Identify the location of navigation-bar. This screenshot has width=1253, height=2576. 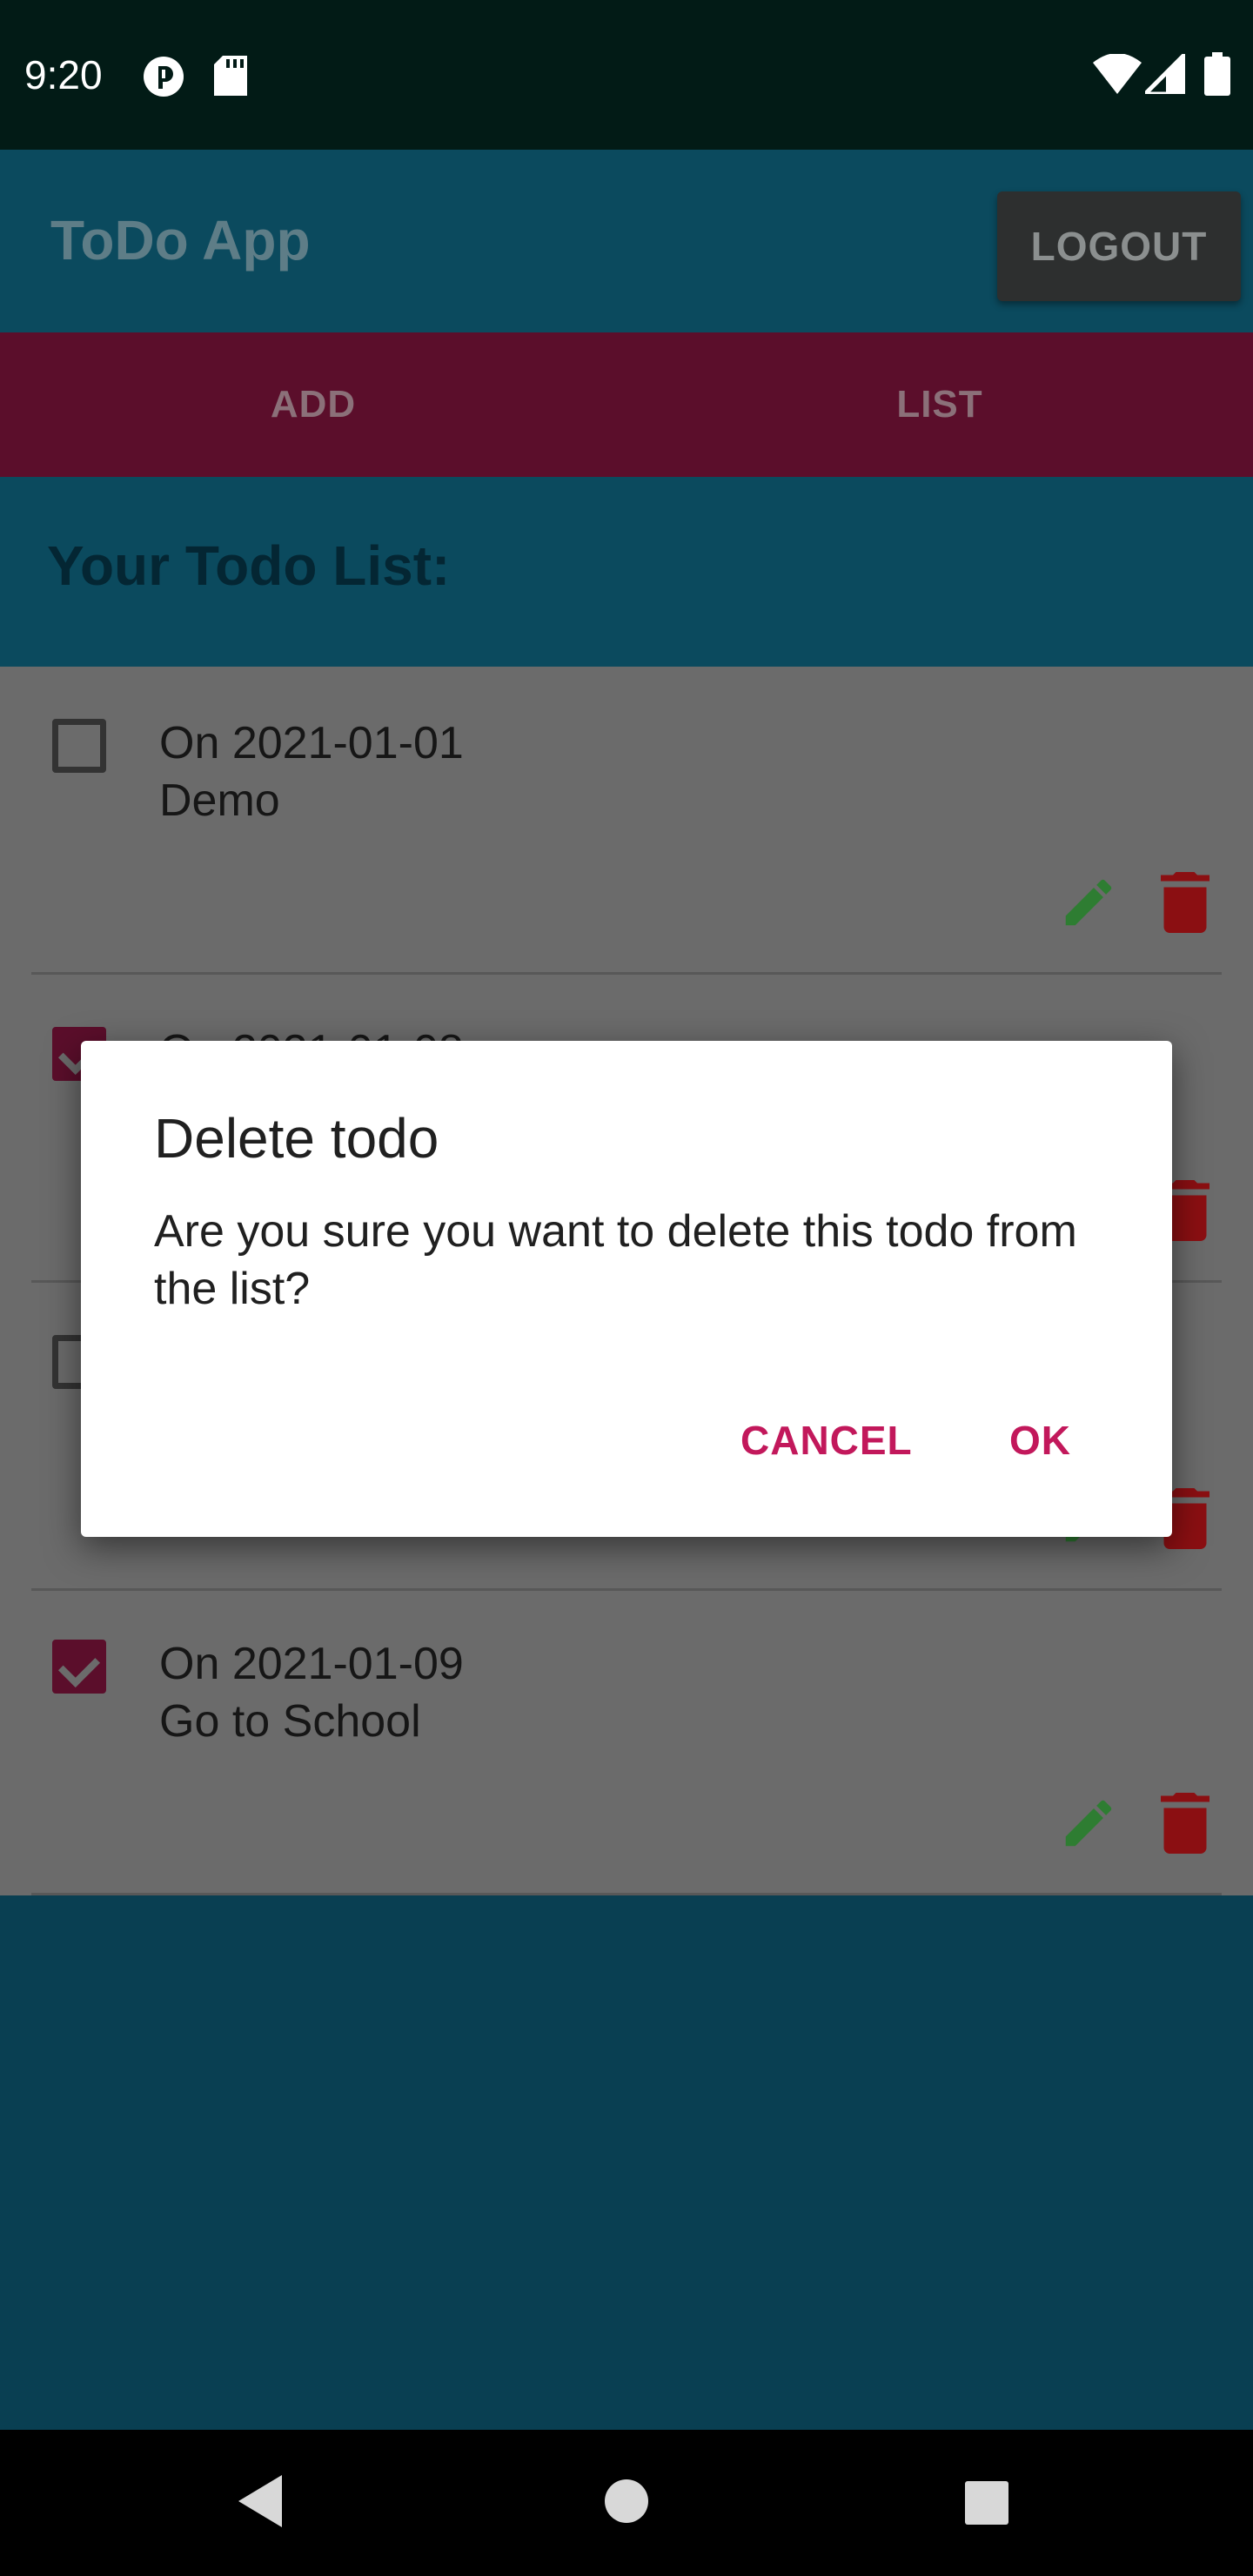
(626, 2503).